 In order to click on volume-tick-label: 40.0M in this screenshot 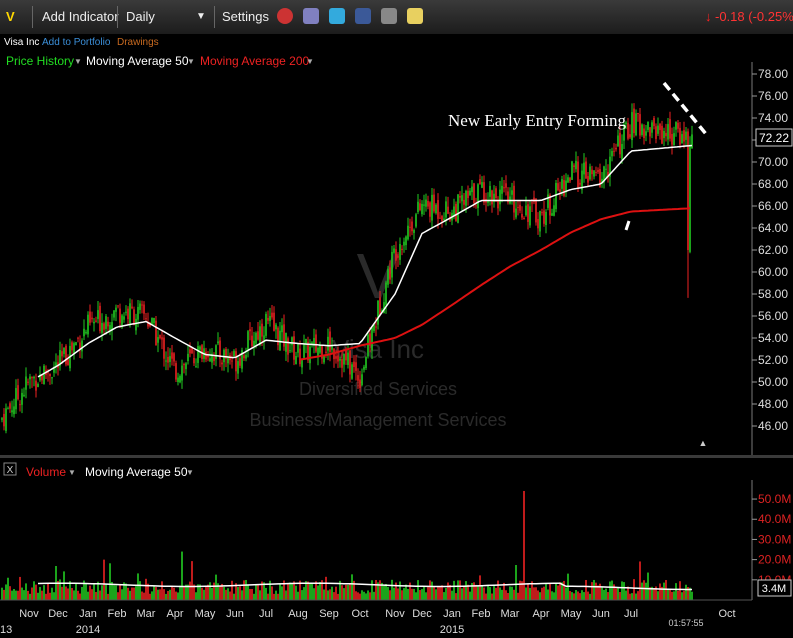, I will do `click(774, 519)`.